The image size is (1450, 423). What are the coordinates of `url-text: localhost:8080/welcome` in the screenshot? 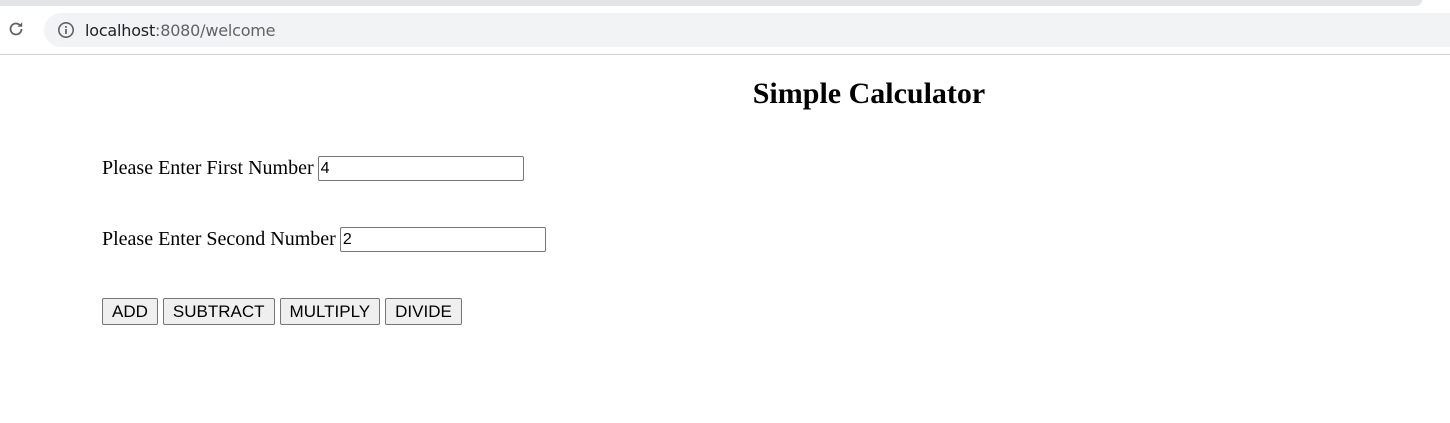 It's located at (180, 30).